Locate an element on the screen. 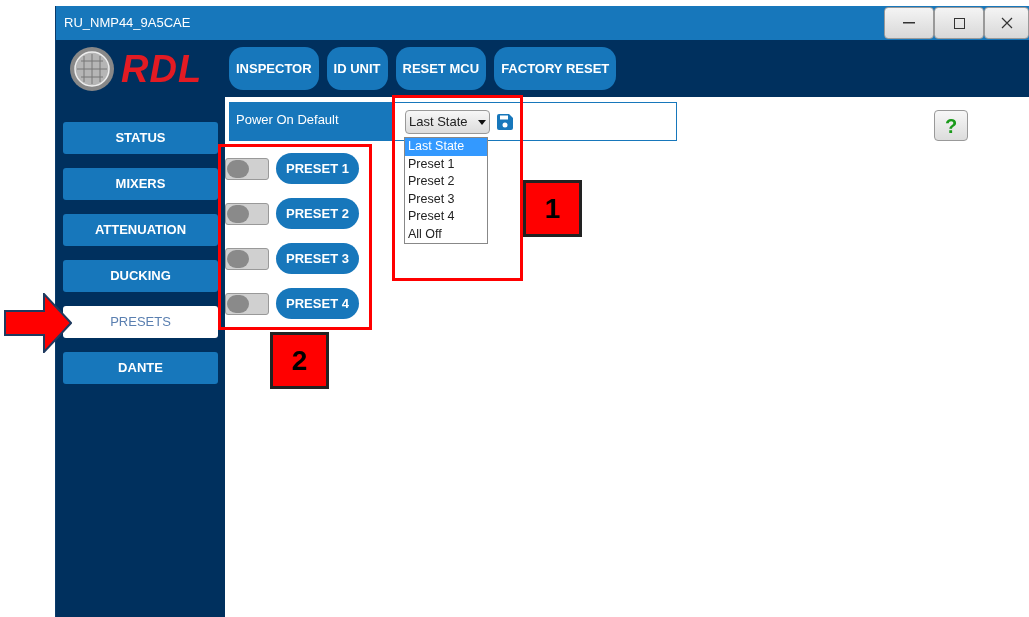 The image size is (1029, 617). preset-button: PRESET 2 is located at coordinates (317, 213).